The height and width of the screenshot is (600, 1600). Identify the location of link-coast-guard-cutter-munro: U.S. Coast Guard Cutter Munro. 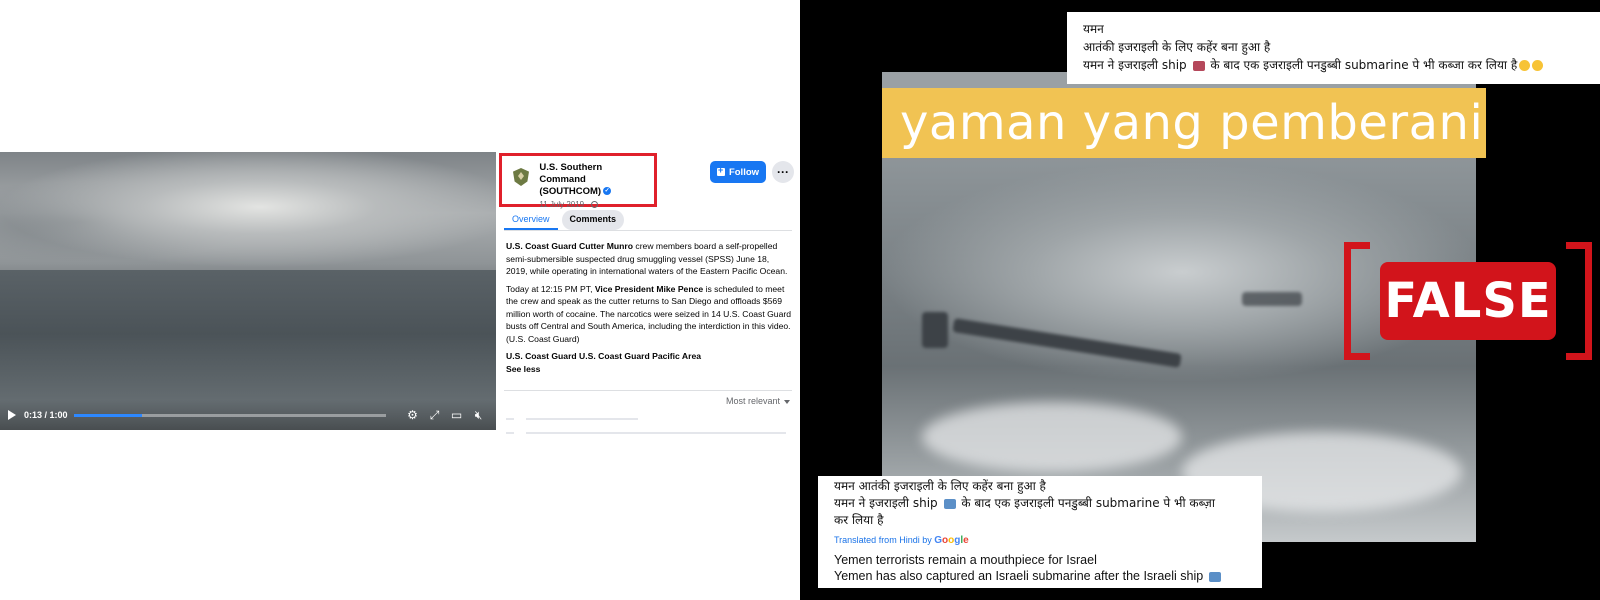
(569, 246).